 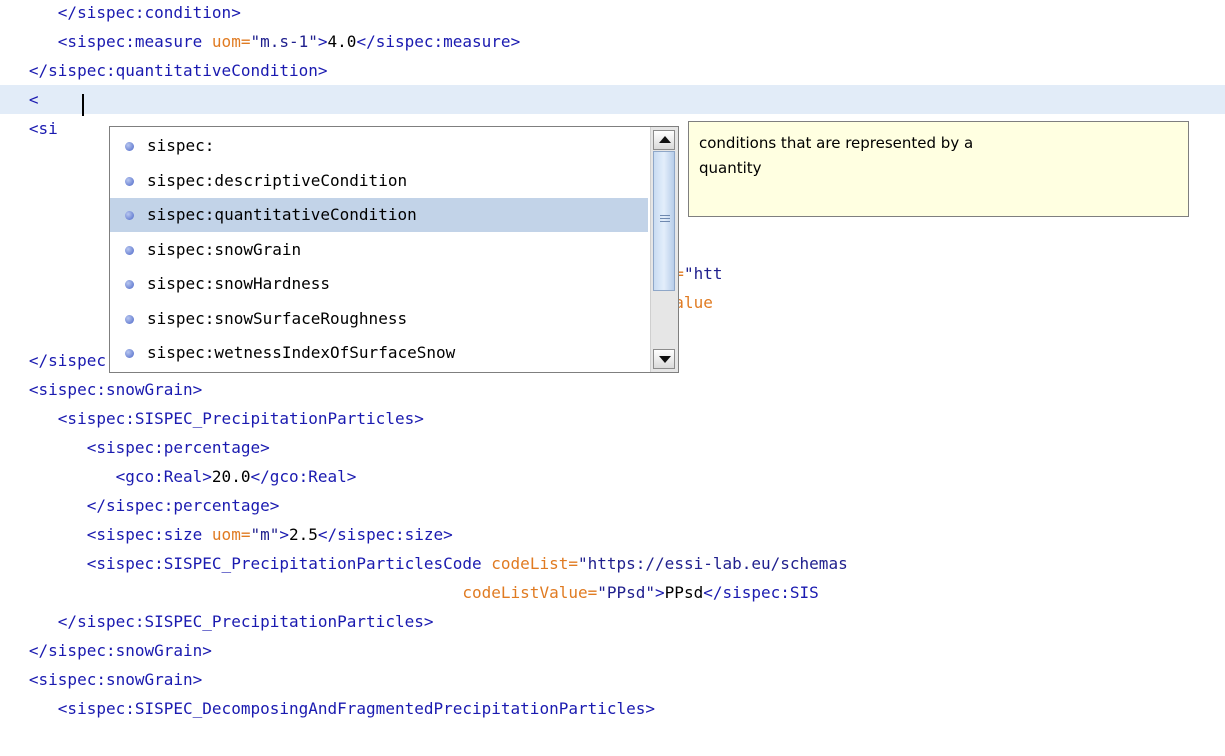 I want to click on autocomplete-item-label: sispec:snowGrain, so click(x=224, y=249).